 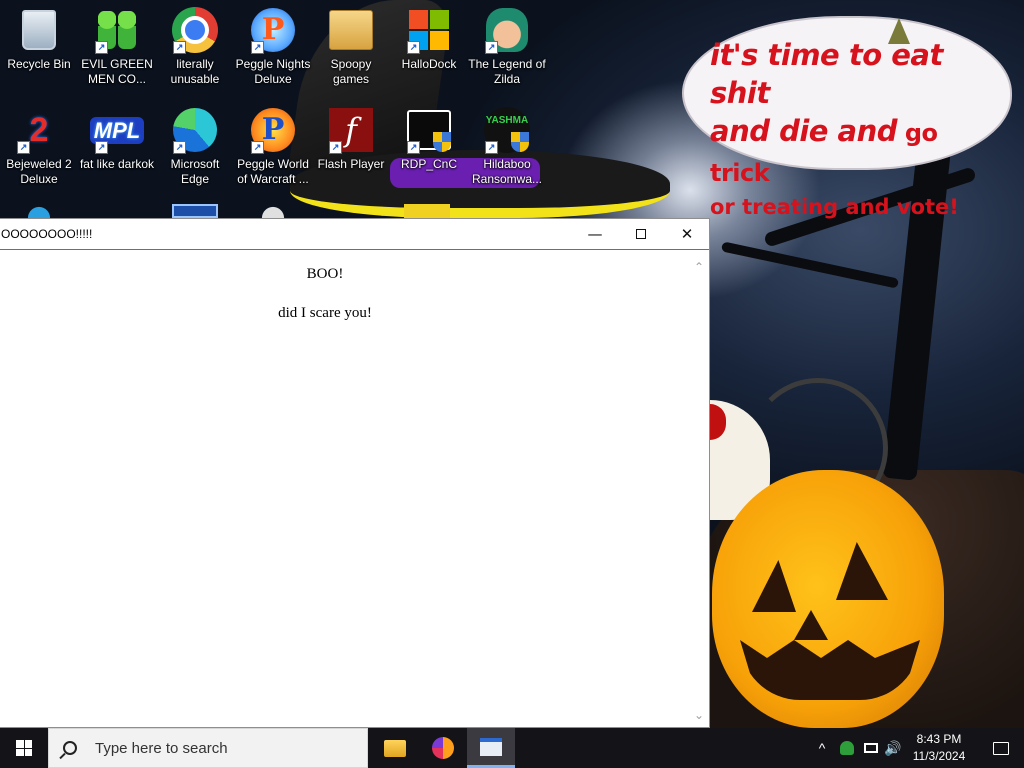 I want to click on peggle-wow-icon: P ↗, so click(x=273, y=130).